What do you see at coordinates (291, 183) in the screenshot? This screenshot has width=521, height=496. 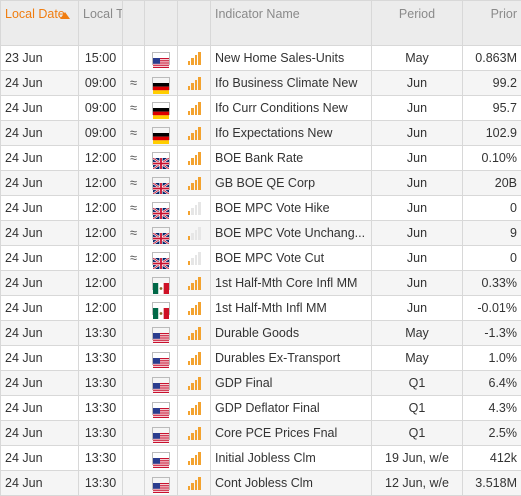 I see `indicator-name: GB BOE QE Corp` at bounding box center [291, 183].